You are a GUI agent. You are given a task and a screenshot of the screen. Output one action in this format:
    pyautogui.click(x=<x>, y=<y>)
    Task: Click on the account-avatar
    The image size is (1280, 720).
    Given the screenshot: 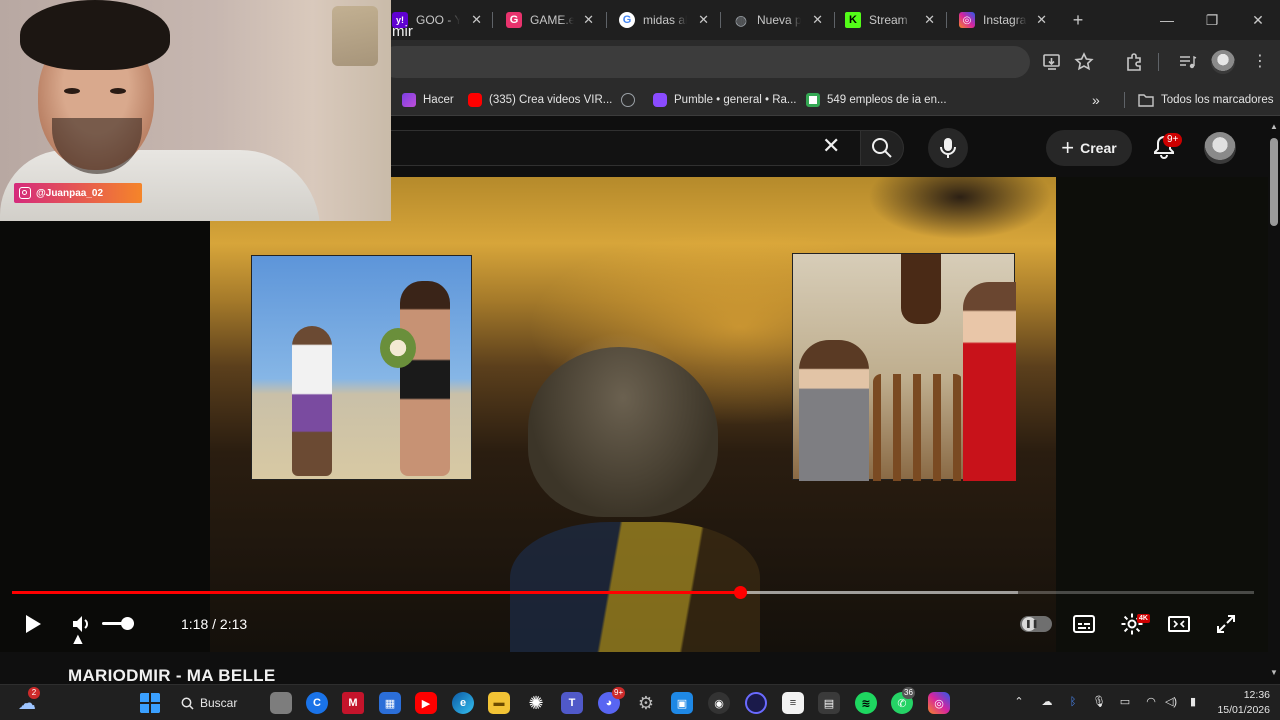 What is the action you would take?
    pyautogui.click(x=1220, y=148)
    